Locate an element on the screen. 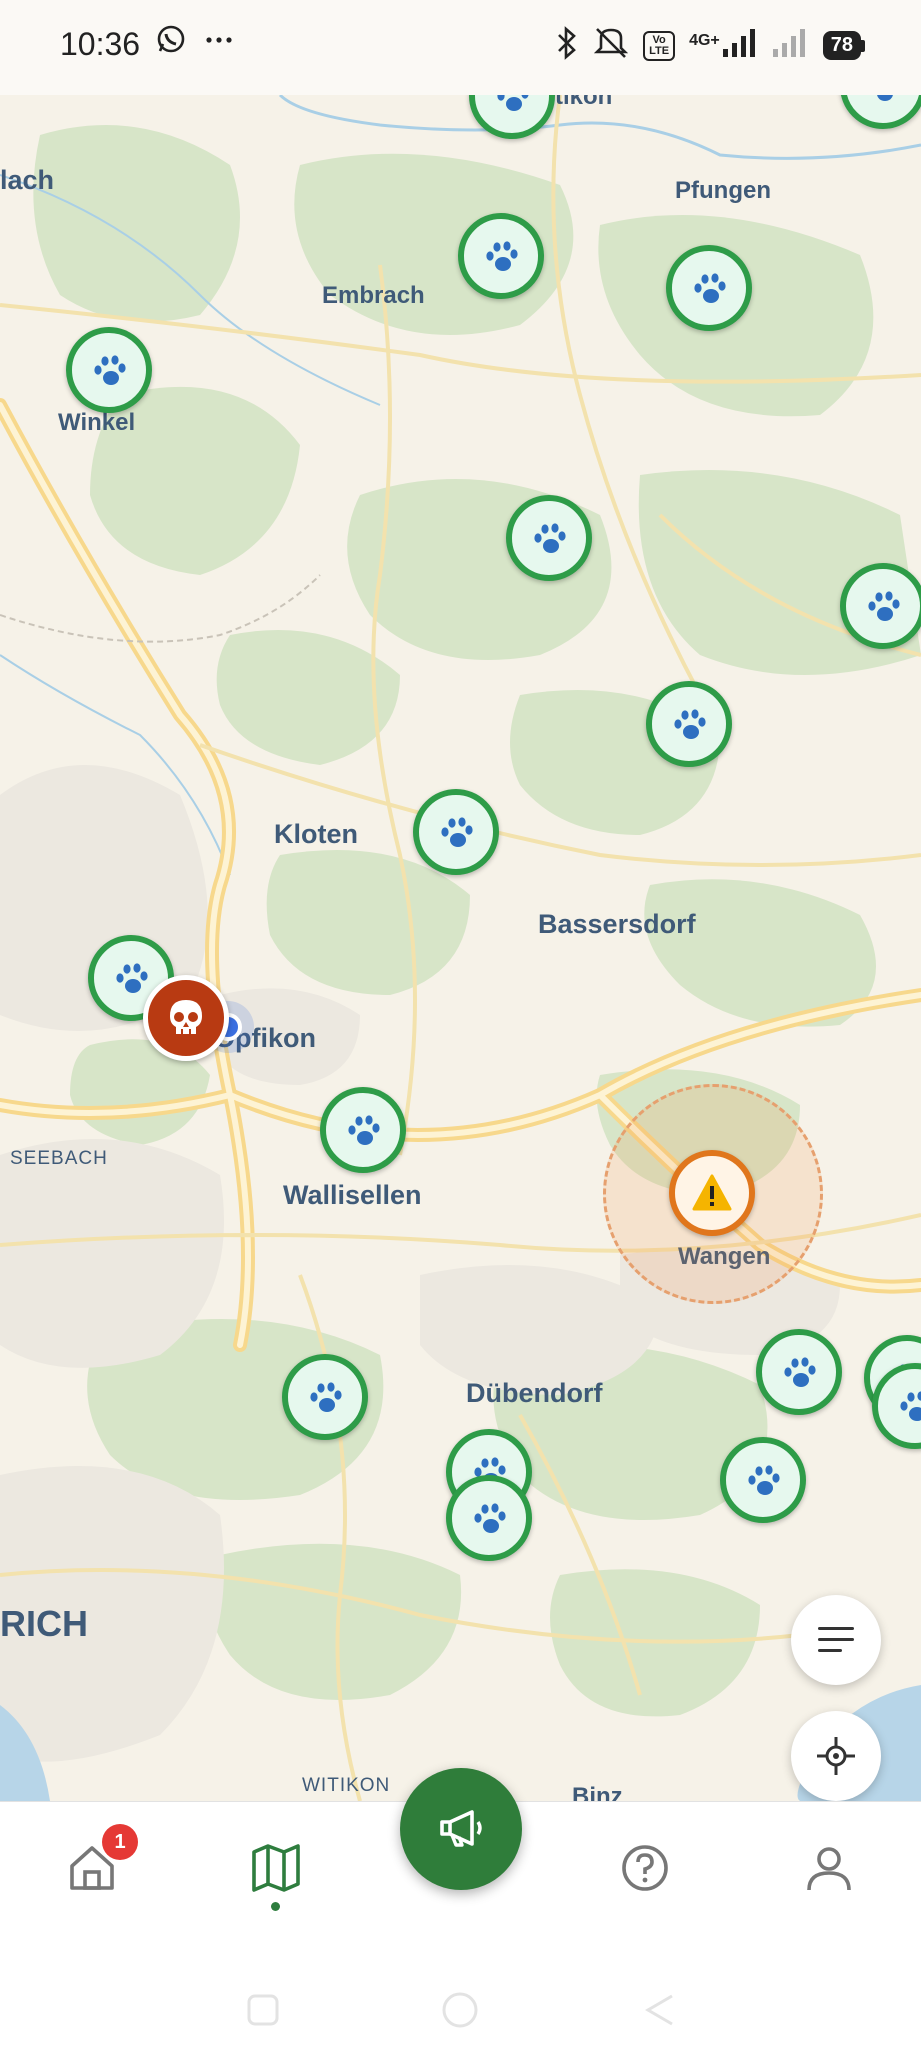  locate-me-button is located at coordinates (836, 1756).